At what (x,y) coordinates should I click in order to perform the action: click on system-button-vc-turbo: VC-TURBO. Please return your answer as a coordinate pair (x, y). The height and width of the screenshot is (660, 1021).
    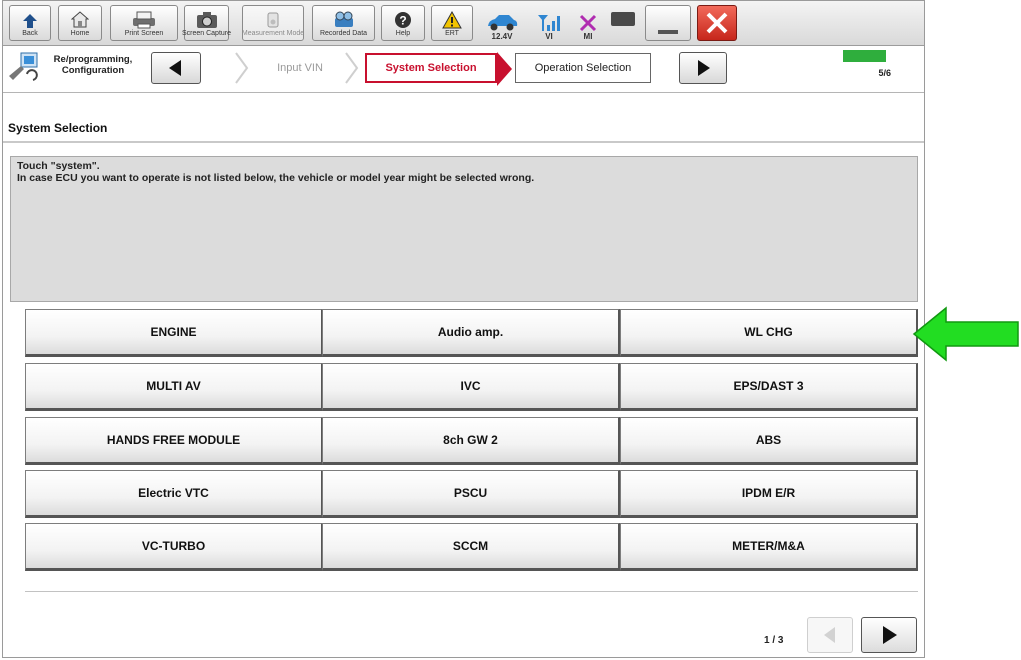
    Looking at the image, I should click on (174, 547).